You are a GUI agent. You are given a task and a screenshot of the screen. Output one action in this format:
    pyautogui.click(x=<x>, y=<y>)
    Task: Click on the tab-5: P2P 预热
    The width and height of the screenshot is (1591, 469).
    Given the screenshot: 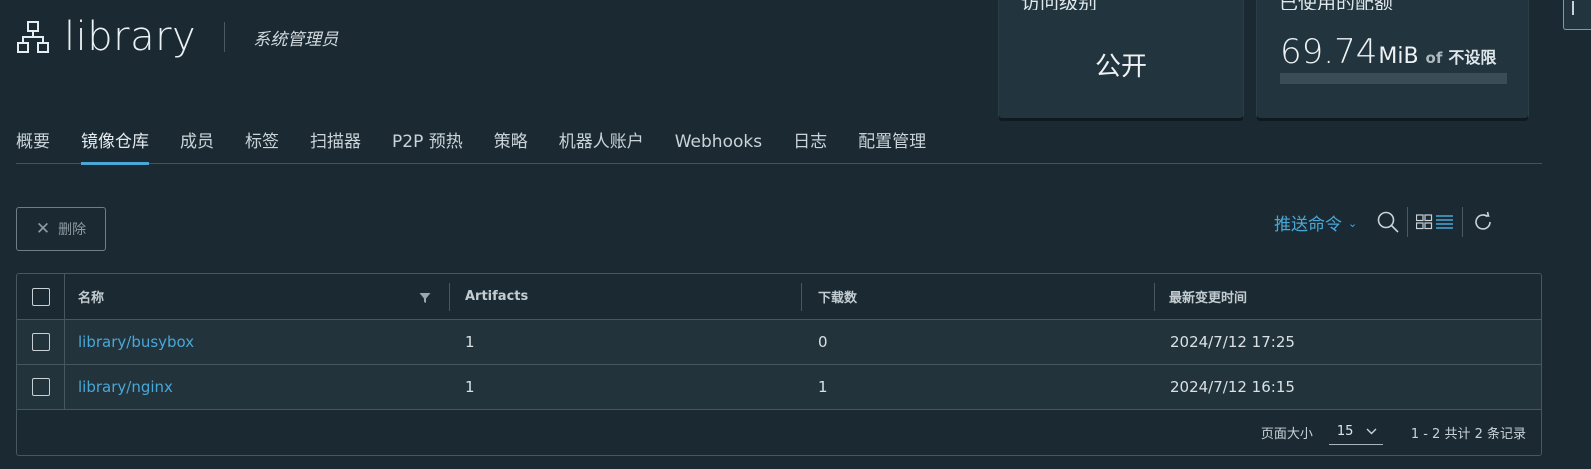 What is the action you would take?
    pyautogui.click(x=427, y=146)
    